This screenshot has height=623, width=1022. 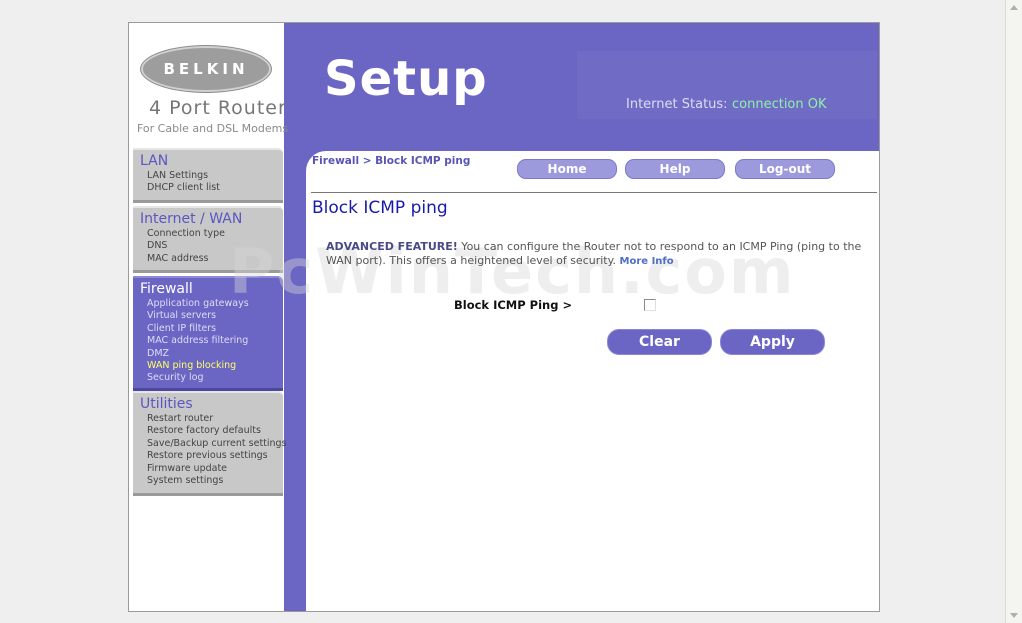 What do you see at coordinates (1014, 615) in the screenshot?
I see `scroll-down-arrow-icon` at bounding box center [1014, 615].